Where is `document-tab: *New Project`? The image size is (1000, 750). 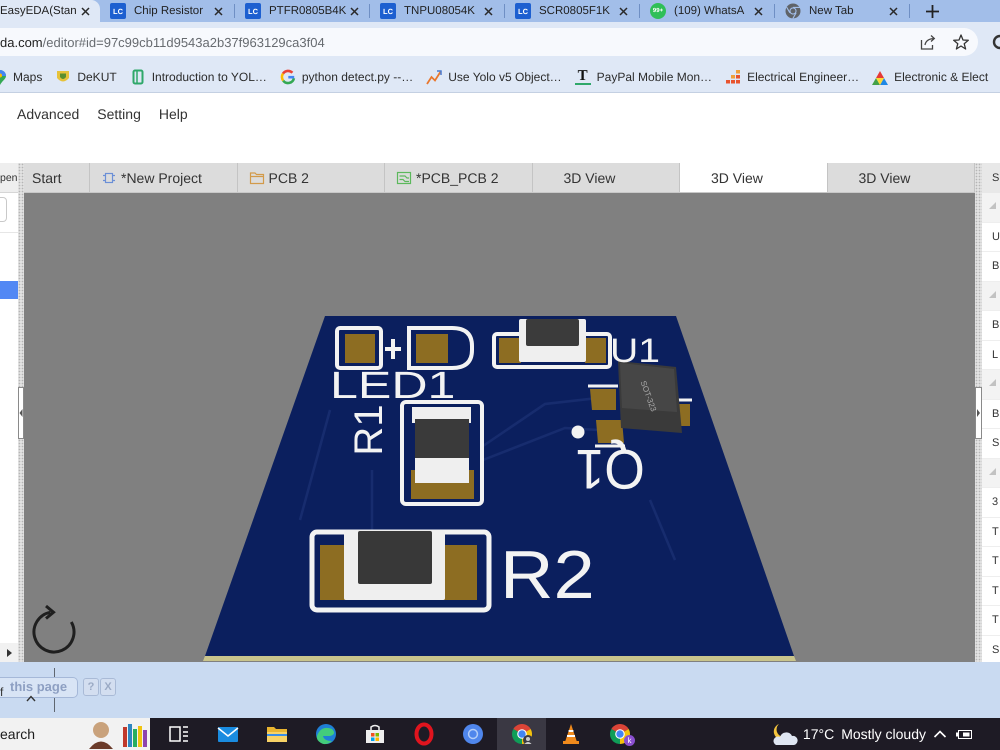
document-tab: *New Project is located at coordinates (164, 177).